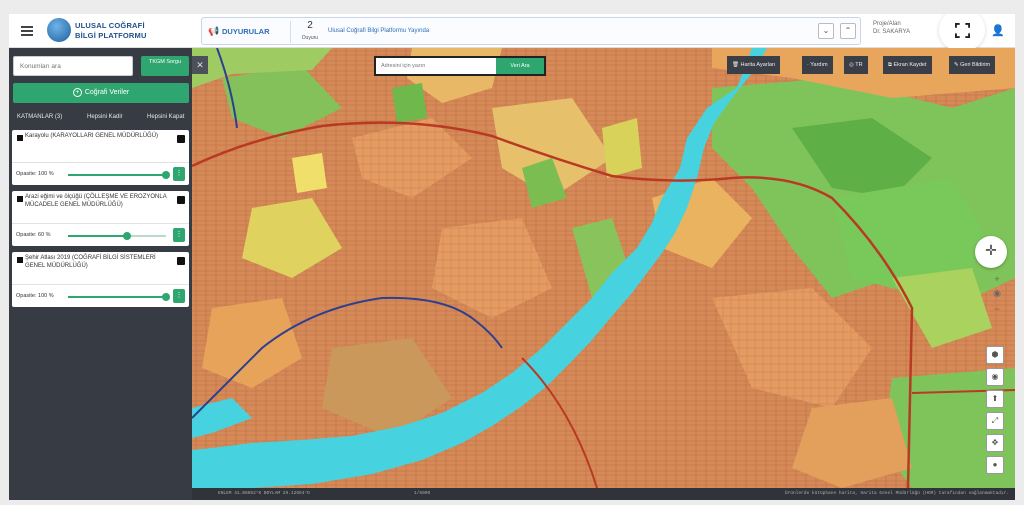 The image size is (1024, 505). Describe the element at coordinates (892, 32) in the screenshot. I see `user-line-2: Dr. SAKARYA` at that location.